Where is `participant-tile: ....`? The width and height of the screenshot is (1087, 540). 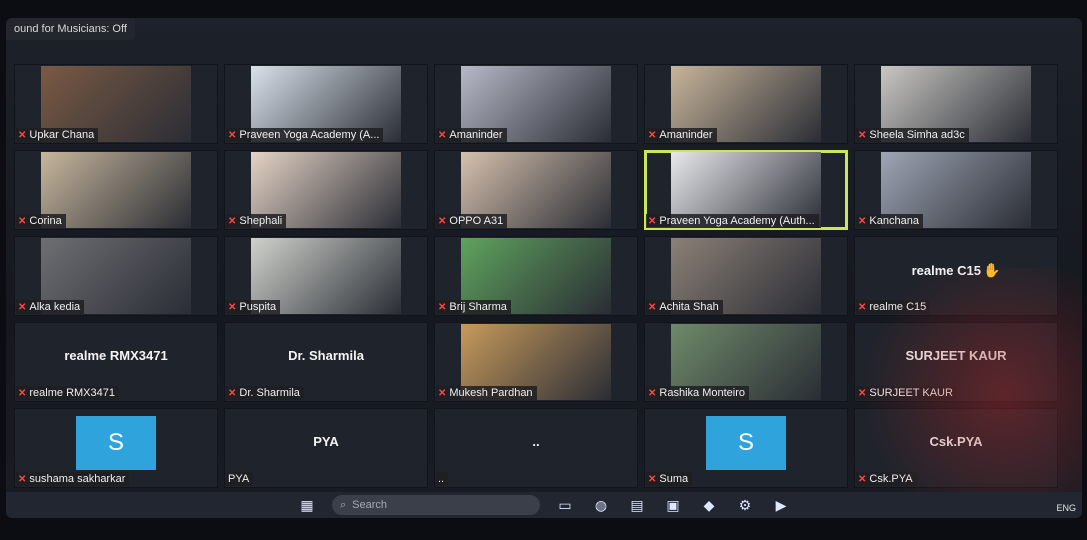 participant-tile: .... is located at coordinates (536, 448).